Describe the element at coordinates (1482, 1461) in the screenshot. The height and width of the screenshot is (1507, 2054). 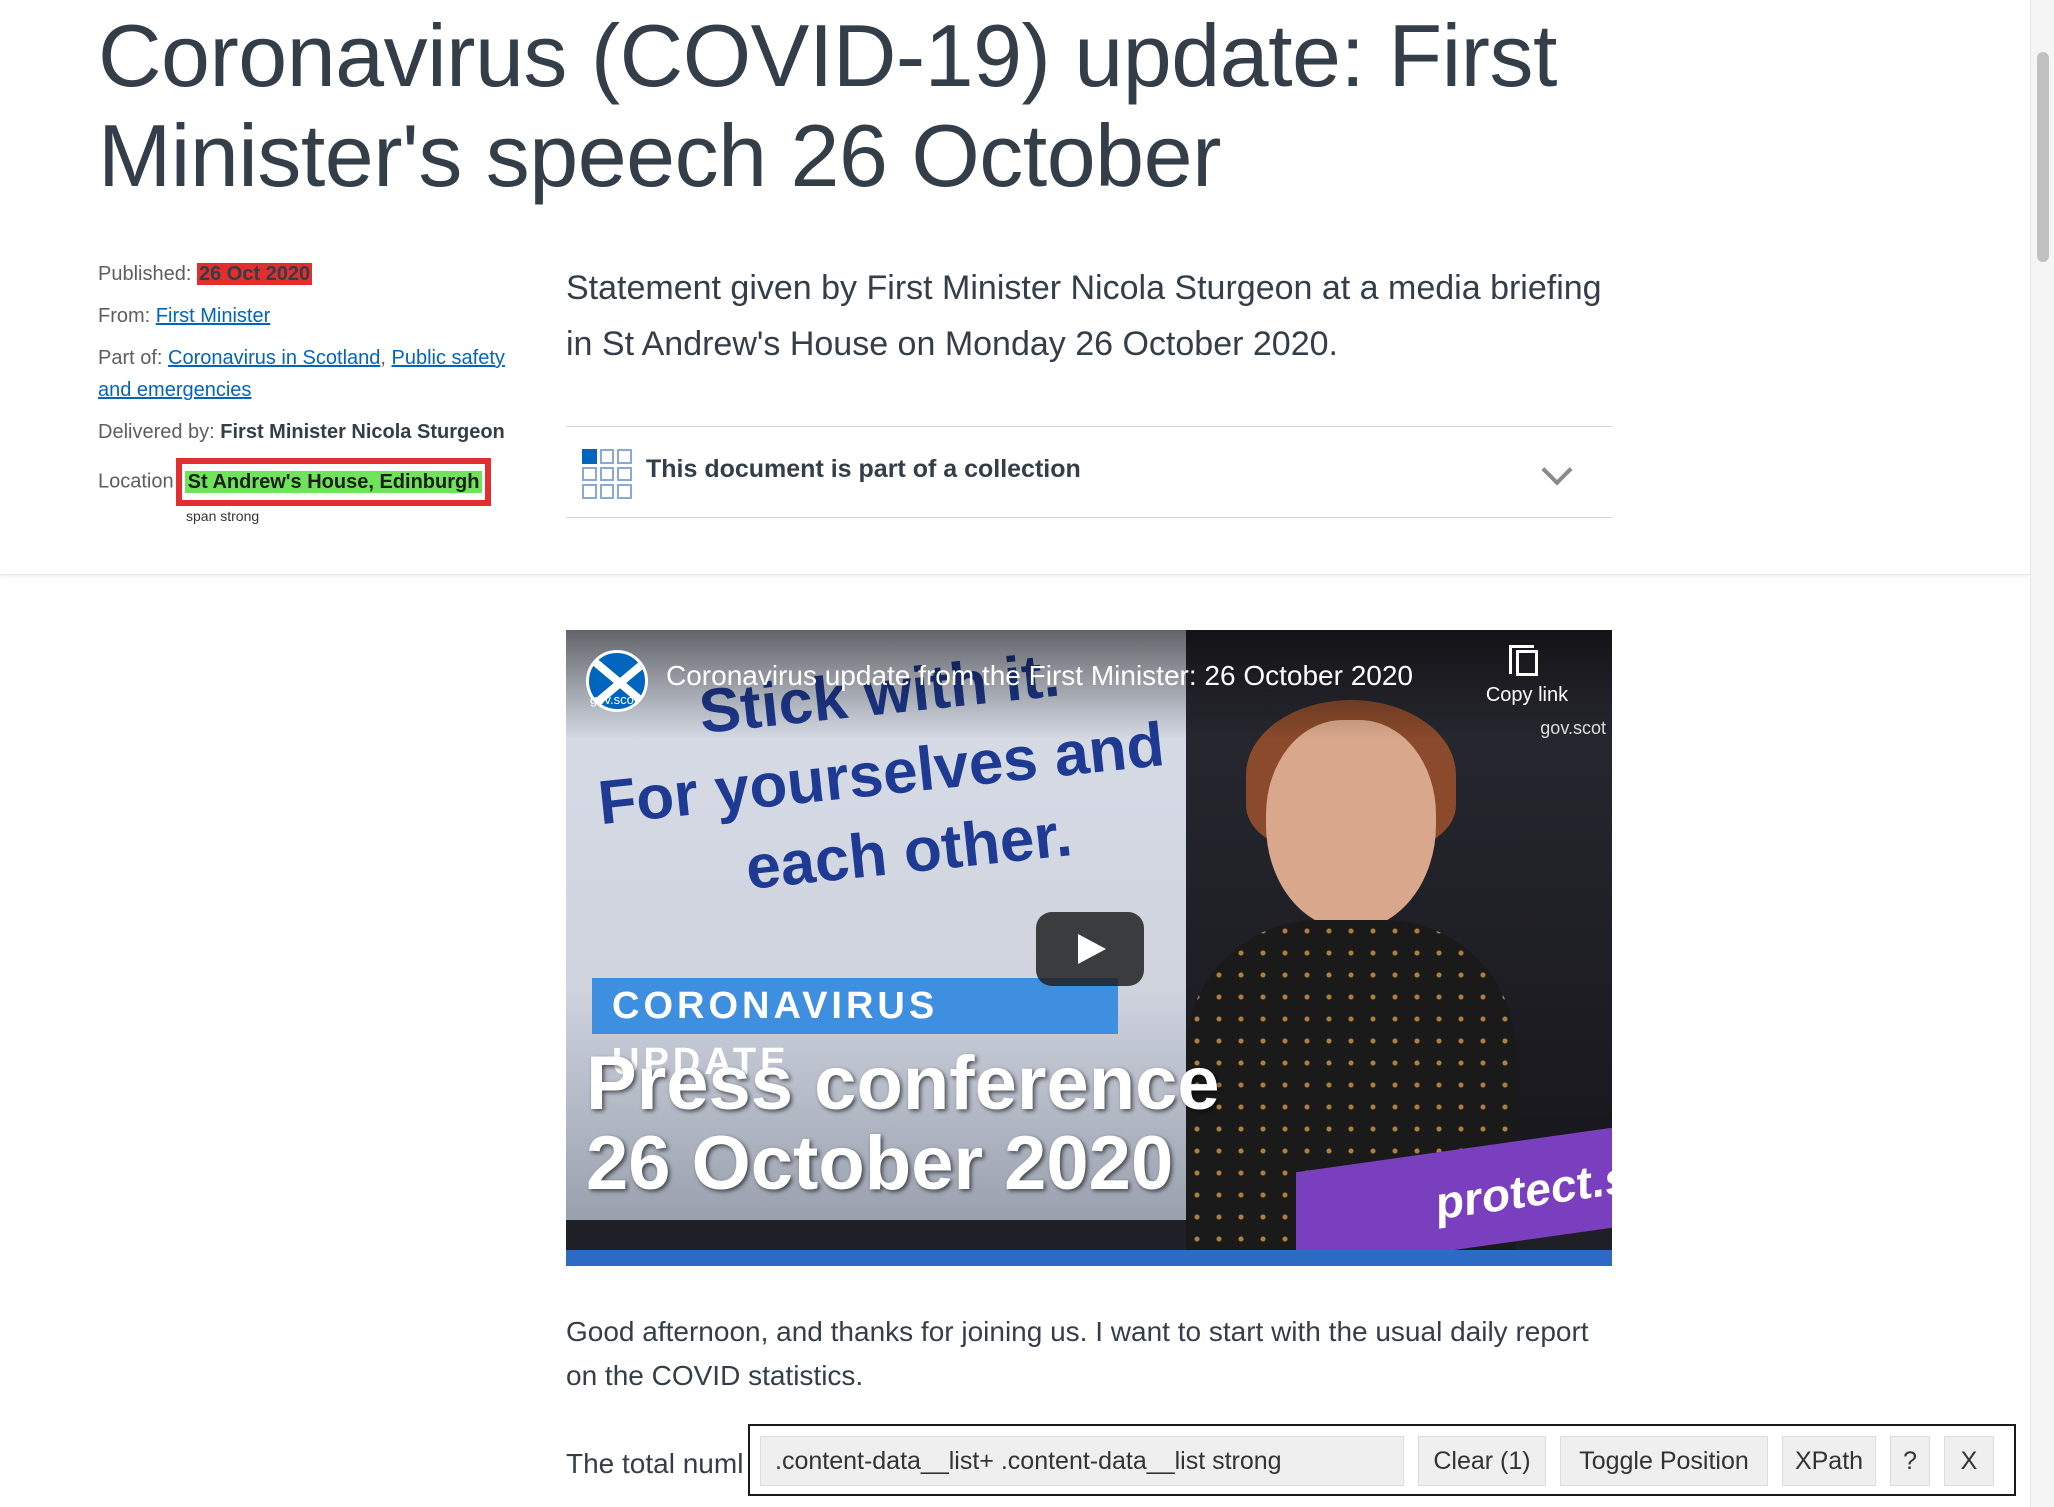
I see `clear-button: Clear (1)` at that location.